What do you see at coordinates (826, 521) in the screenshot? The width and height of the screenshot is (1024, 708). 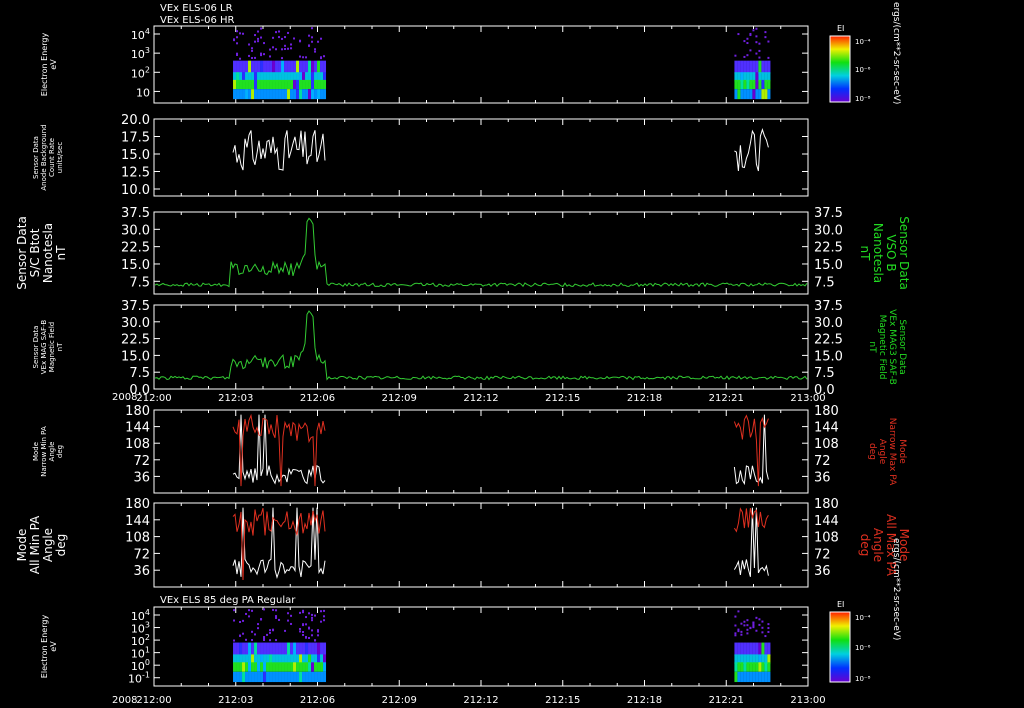 I see `y-tick-label-right: 144` at bounding box center [826, 521].